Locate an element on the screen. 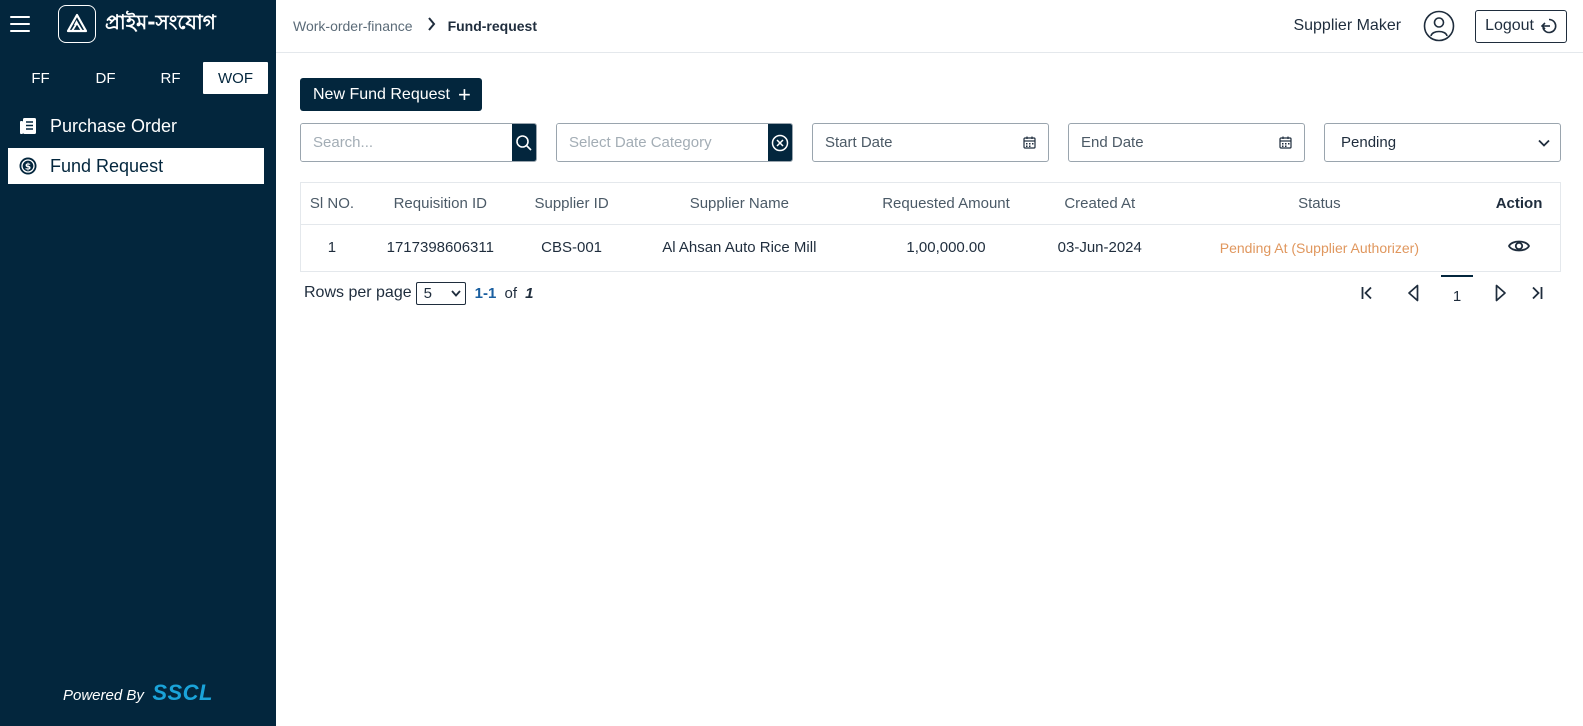 The image size is (1583, 726). end-date-label: End Date is located at coordinates (1112, 142).